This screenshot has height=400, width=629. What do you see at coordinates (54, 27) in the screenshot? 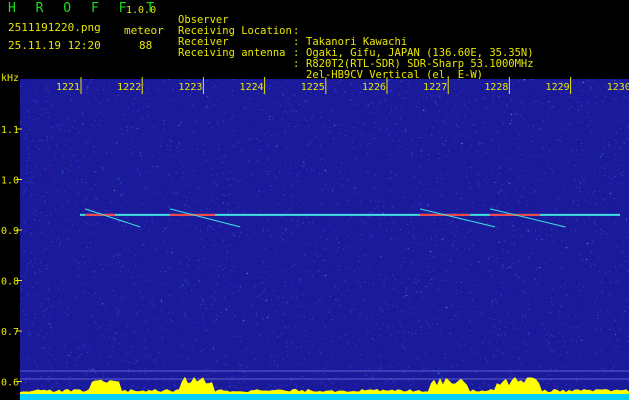
I see `file-name: 2511191220.png` at bounding box center [54, 27].